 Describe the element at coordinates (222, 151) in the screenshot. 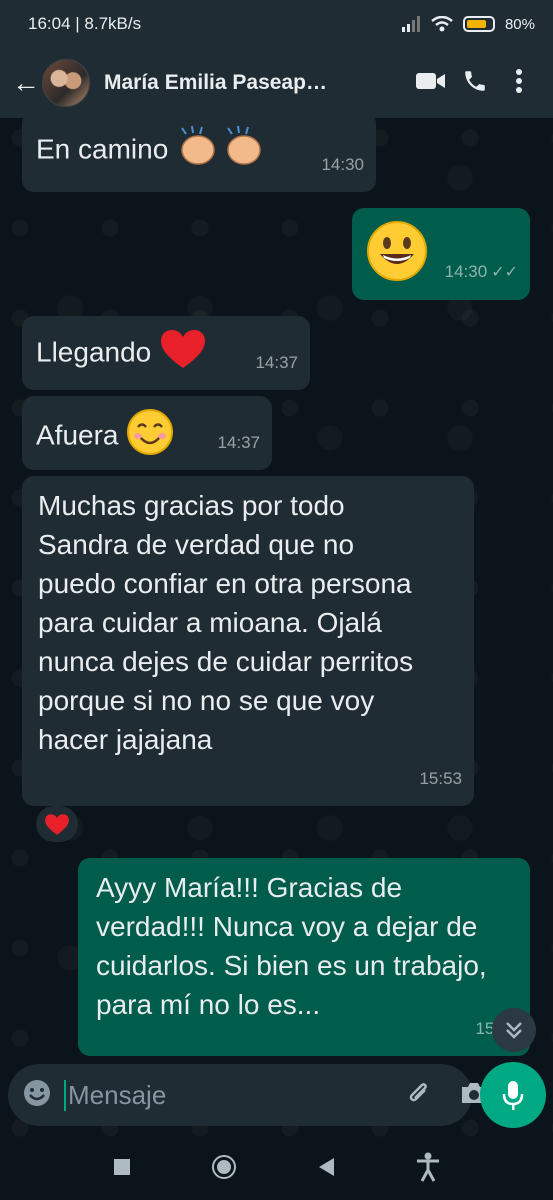

I see `clapping-hands-emoji-icon` at that location.